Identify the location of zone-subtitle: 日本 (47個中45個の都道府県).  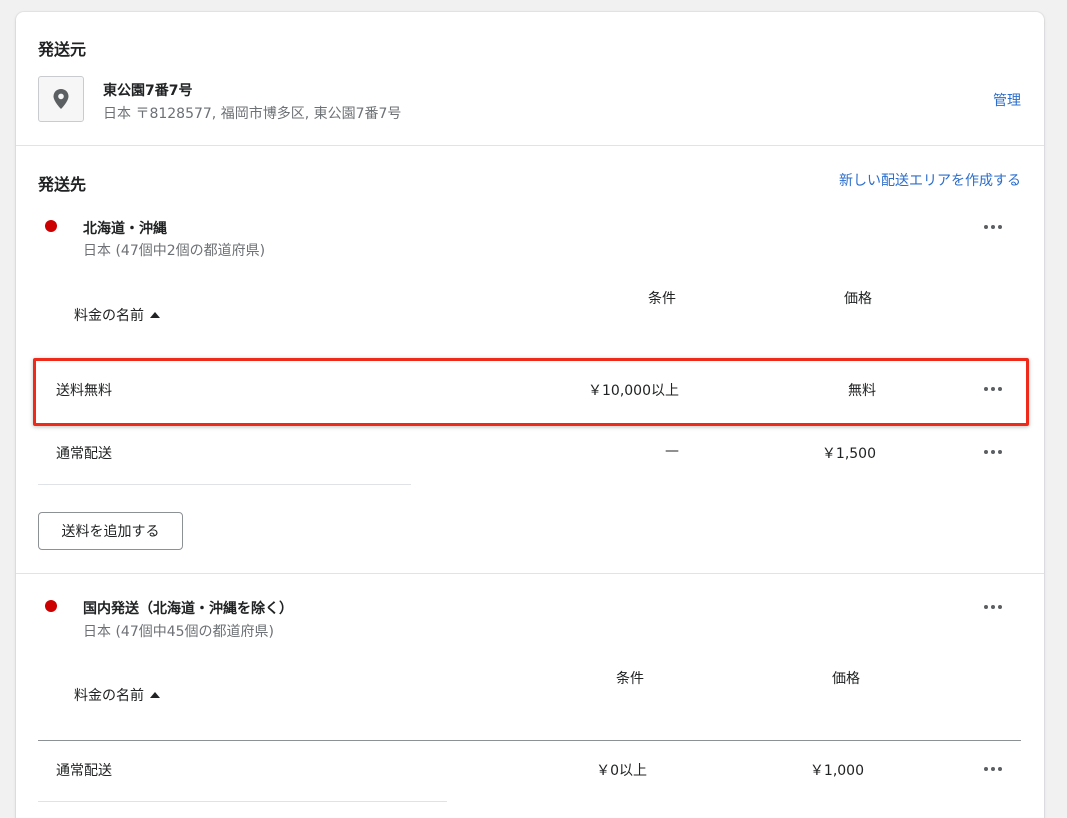
(179, 632).